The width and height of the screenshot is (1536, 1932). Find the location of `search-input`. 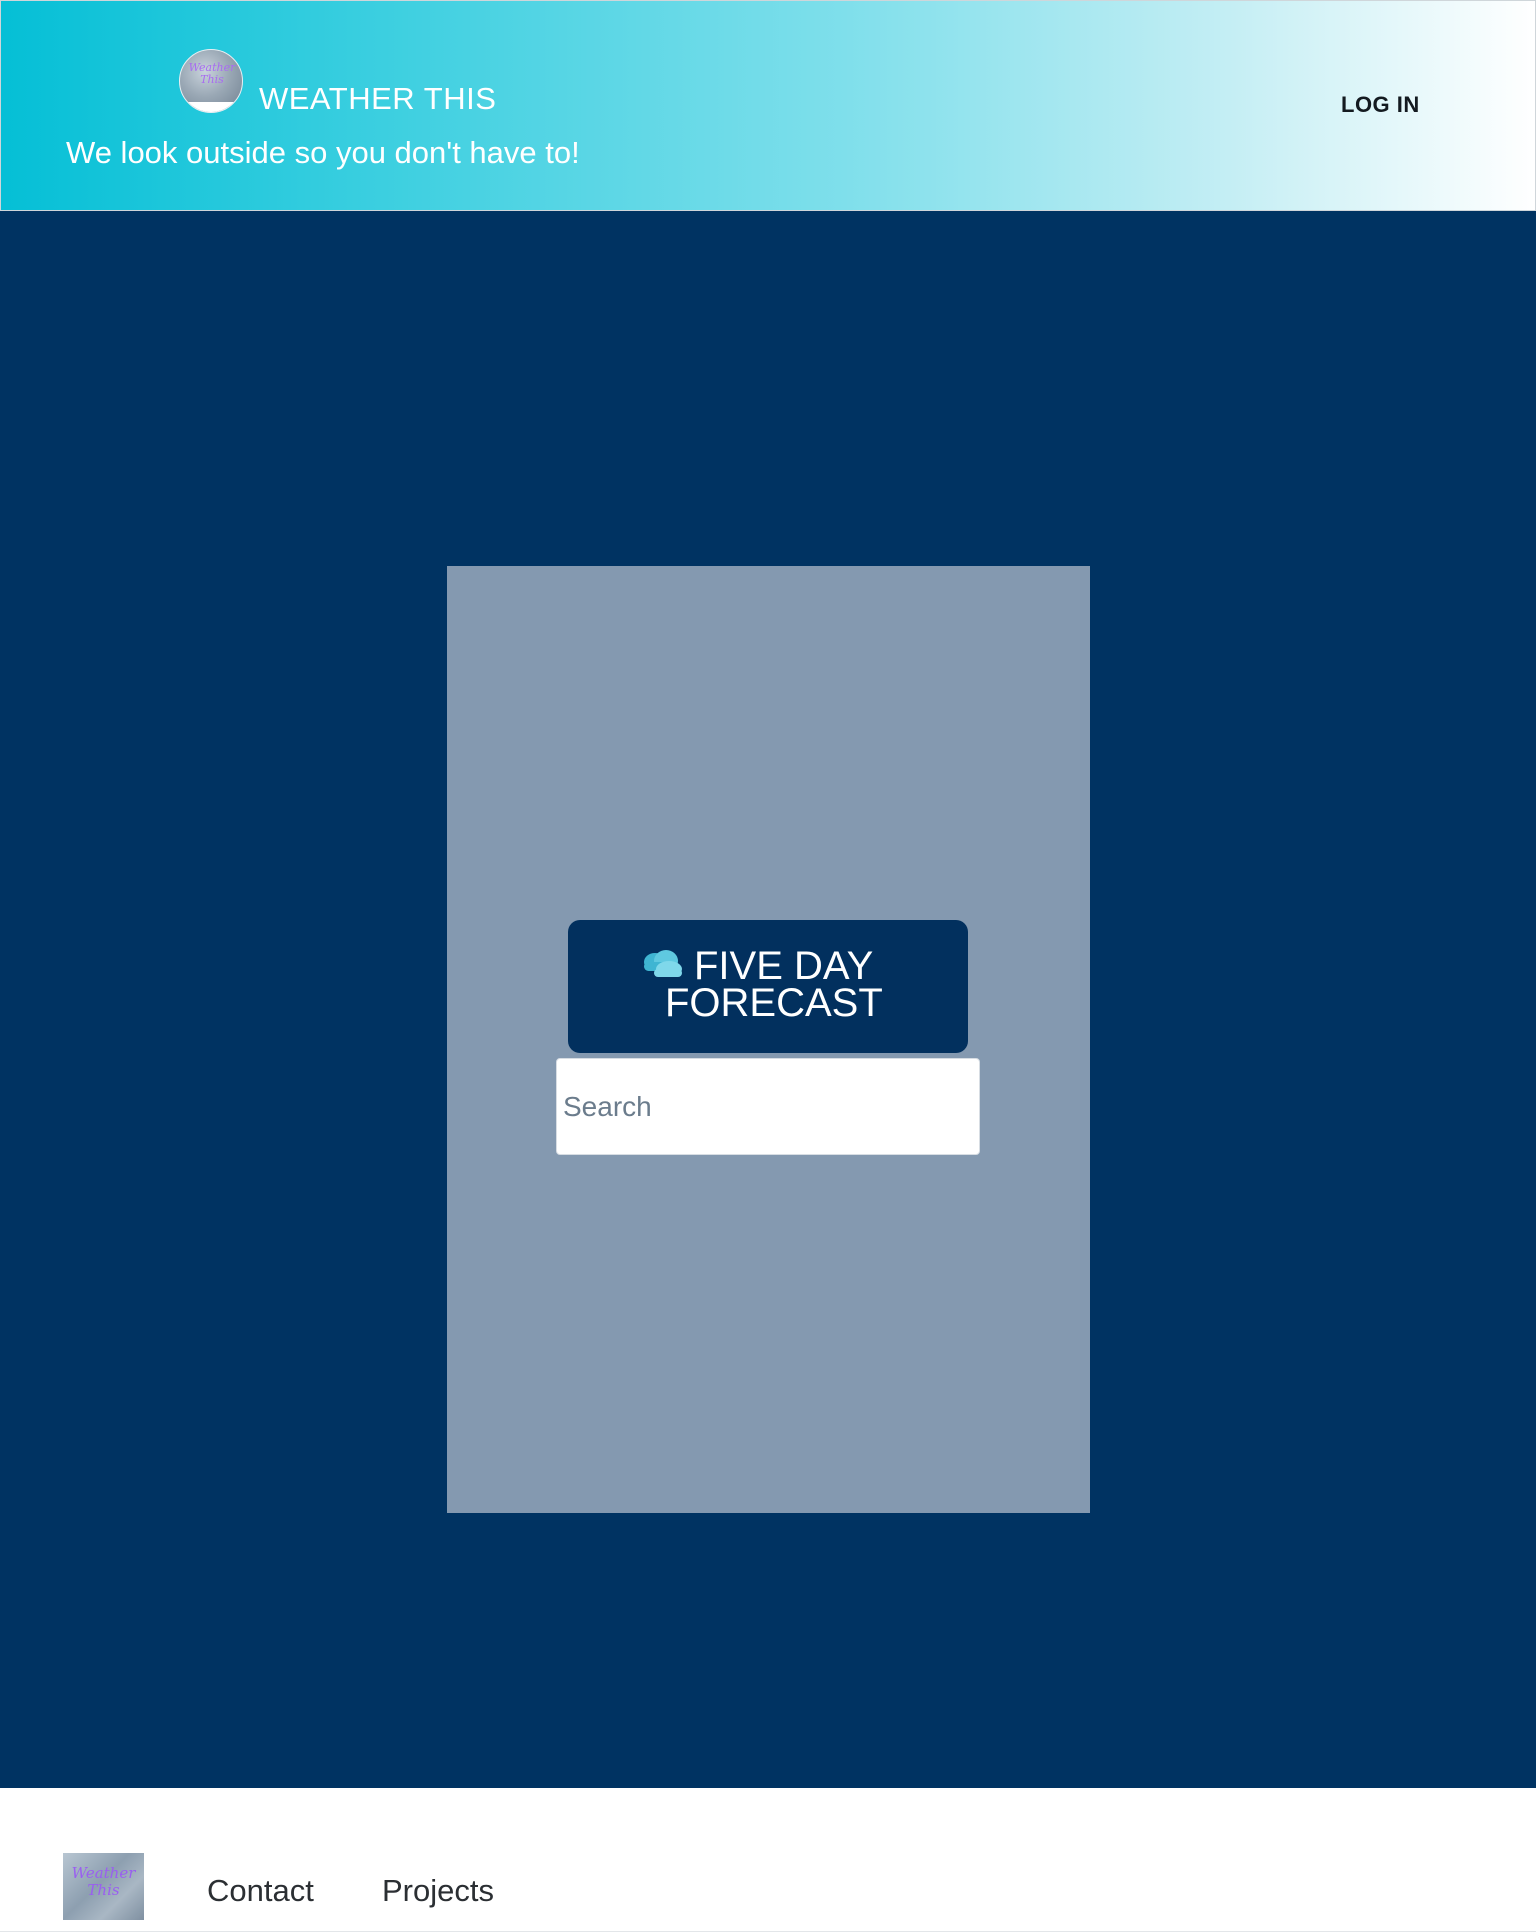

search-input is located at coordinates (768, 1106).